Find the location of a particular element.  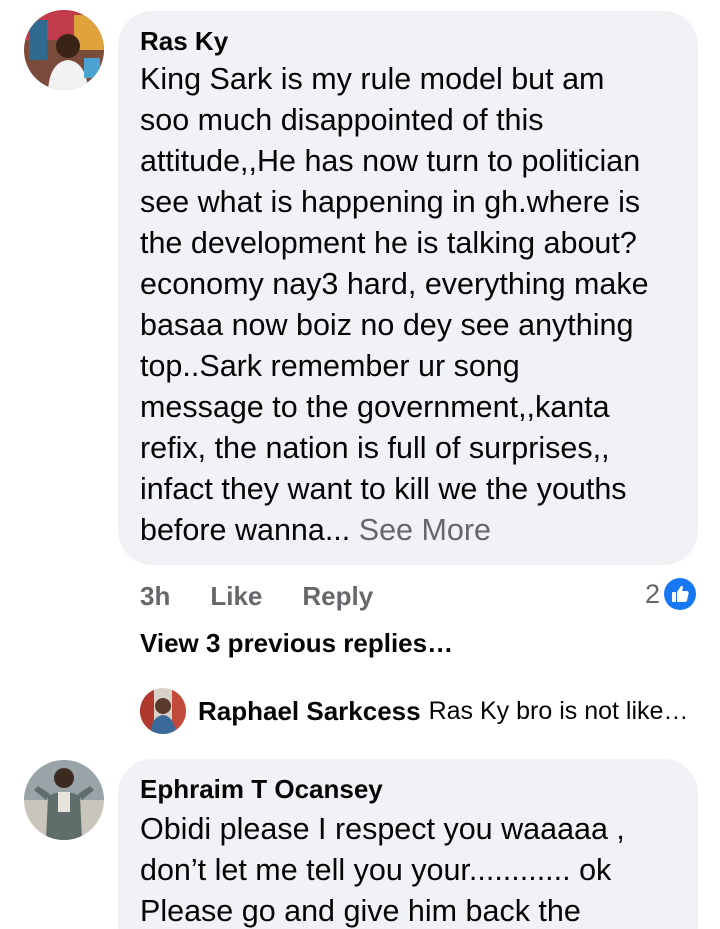

comment-line: see what is happening in gh.where is is located at coordinates (390, 202).